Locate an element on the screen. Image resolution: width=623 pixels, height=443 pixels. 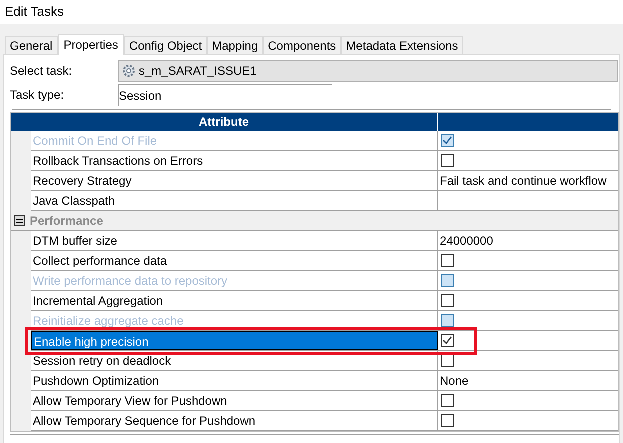
window-title: Edit Tasks is located at coordinates (34, 12).